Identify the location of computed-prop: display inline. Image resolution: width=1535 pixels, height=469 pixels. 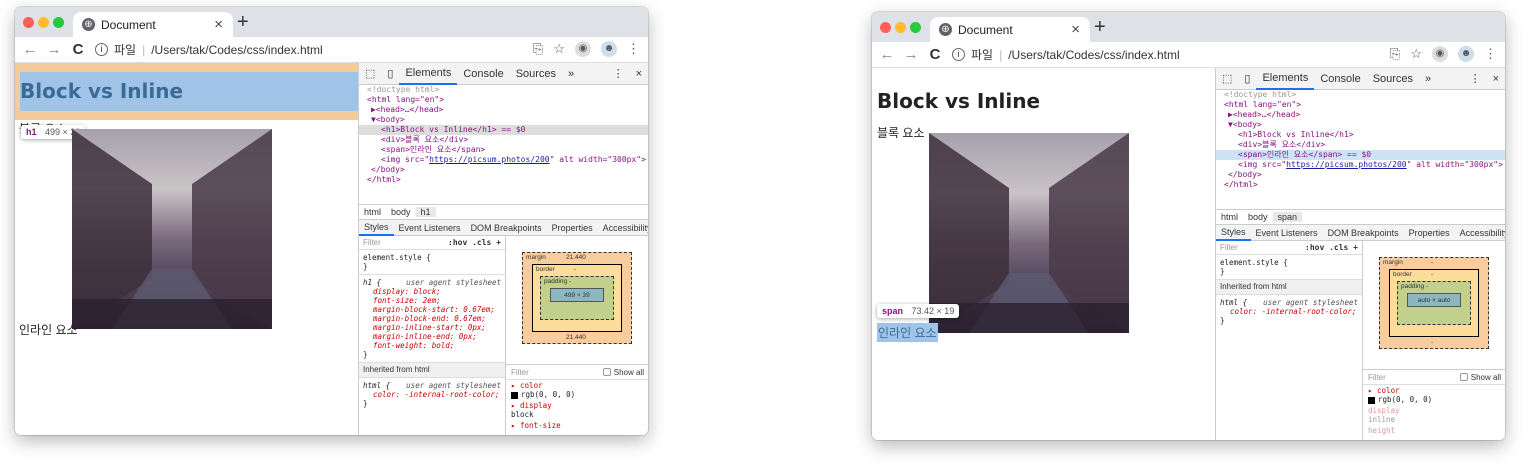
(1434, 415).